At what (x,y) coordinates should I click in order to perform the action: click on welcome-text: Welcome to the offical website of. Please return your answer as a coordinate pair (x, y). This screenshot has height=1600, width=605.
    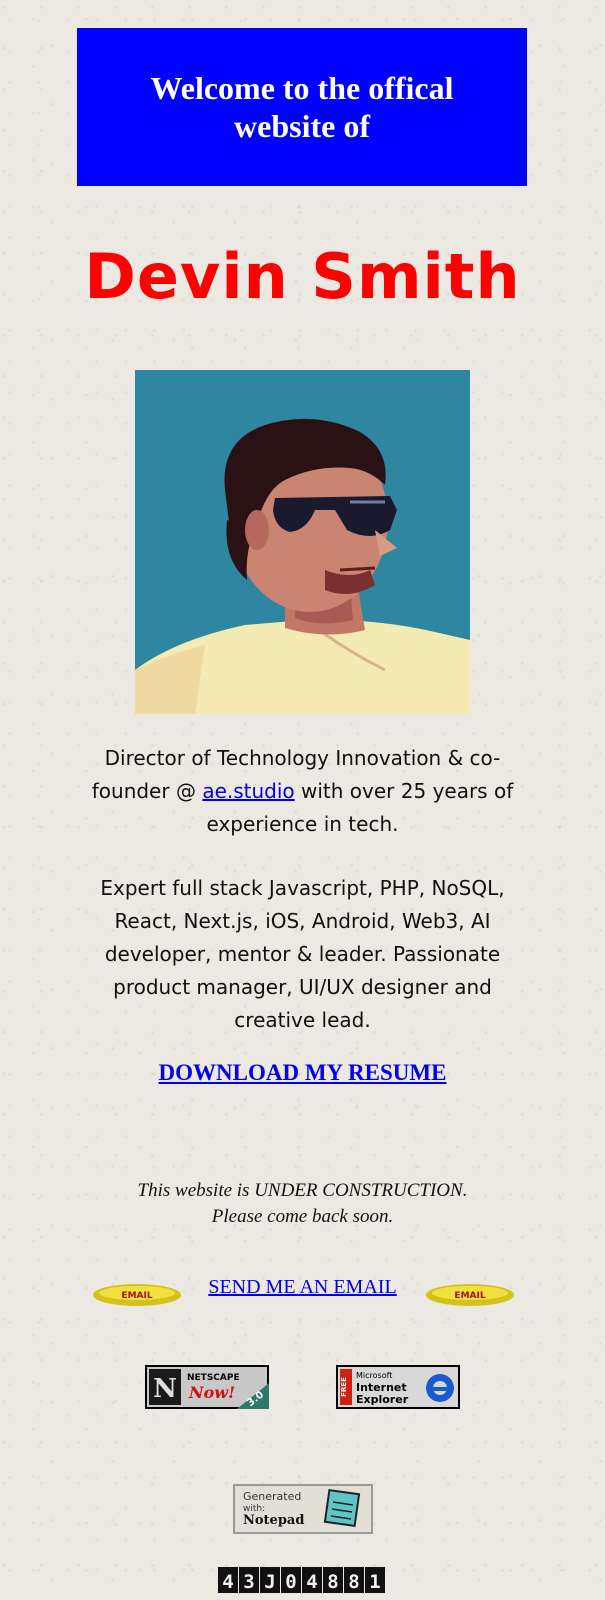
    Looking at the image, I should click on (302, 107).